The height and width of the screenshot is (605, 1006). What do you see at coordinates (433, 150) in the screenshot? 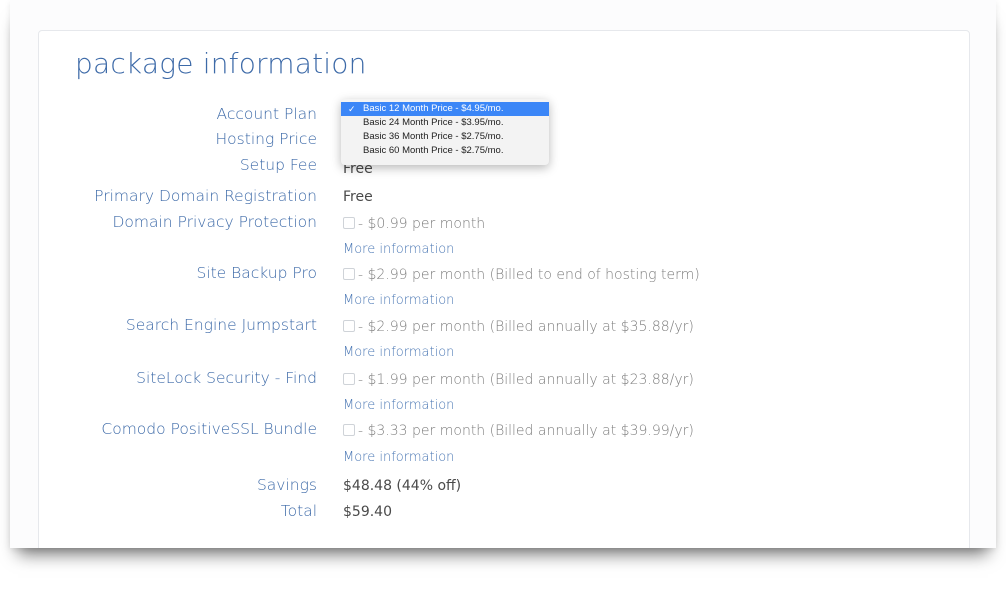
I see `plan-option-label: Basic 60 Month Price - $2.75/mo.` at bounding box center [433, 150].